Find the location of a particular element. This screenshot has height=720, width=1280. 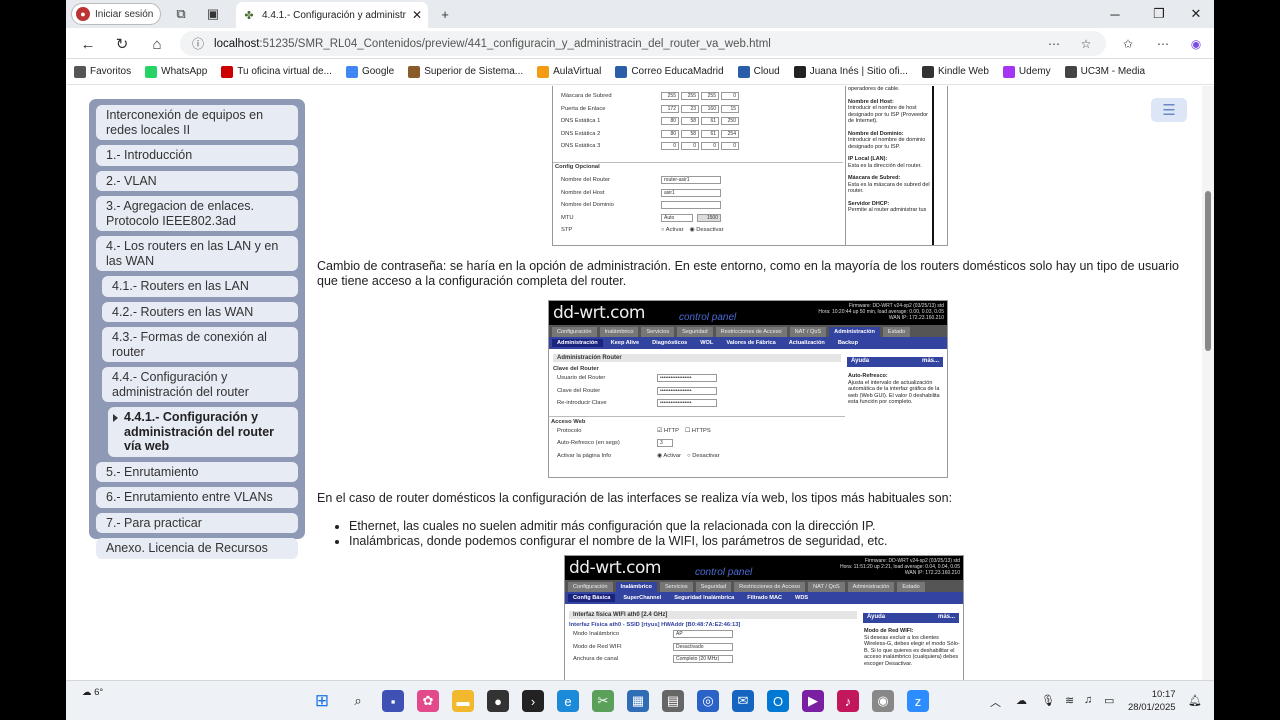

new-tab-icon: + is located at coordinates (445, 14).